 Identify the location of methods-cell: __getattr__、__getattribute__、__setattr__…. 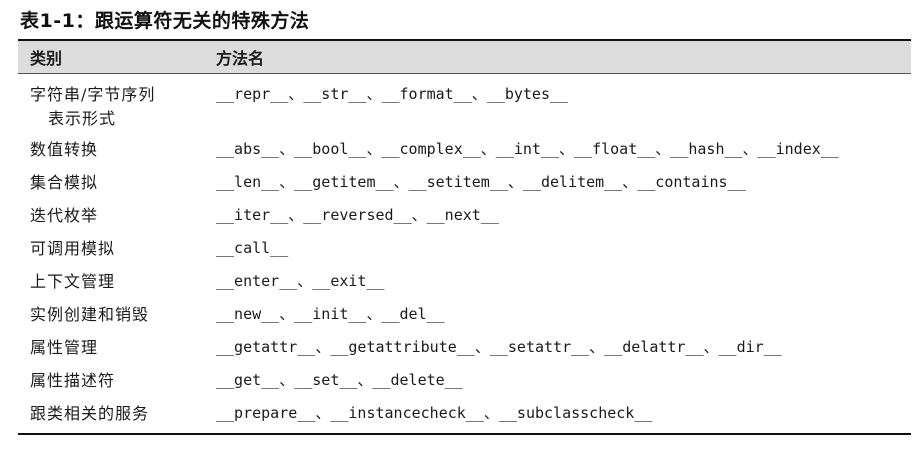
(499, 347).